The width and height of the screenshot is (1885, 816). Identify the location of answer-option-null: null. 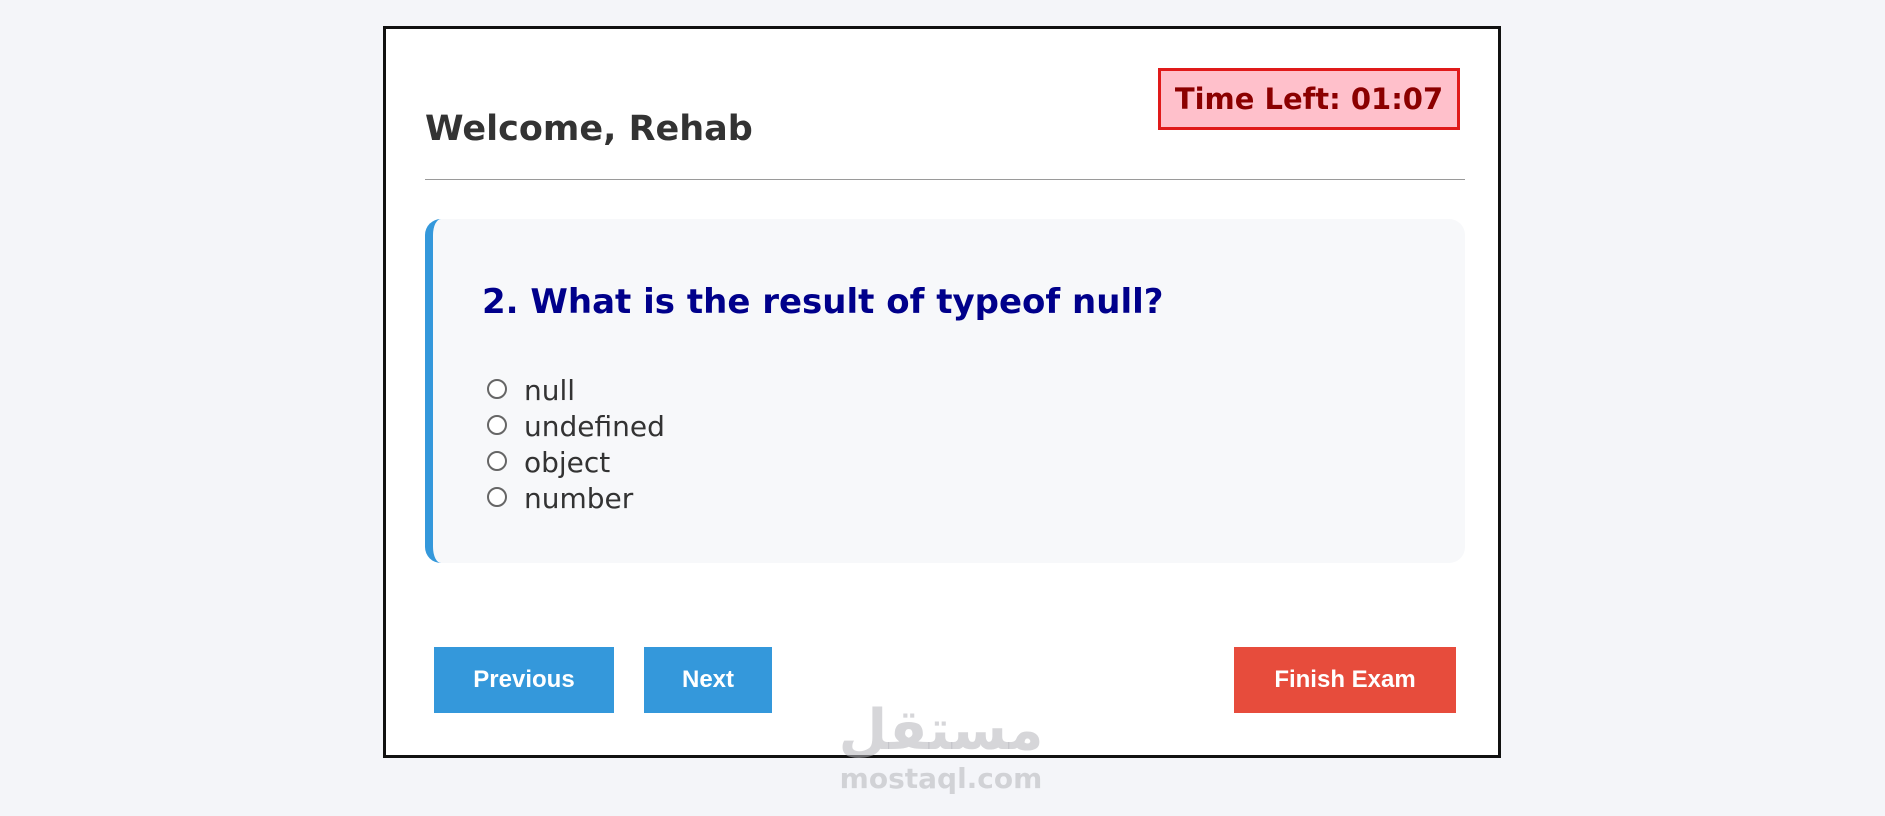
(576, 391).